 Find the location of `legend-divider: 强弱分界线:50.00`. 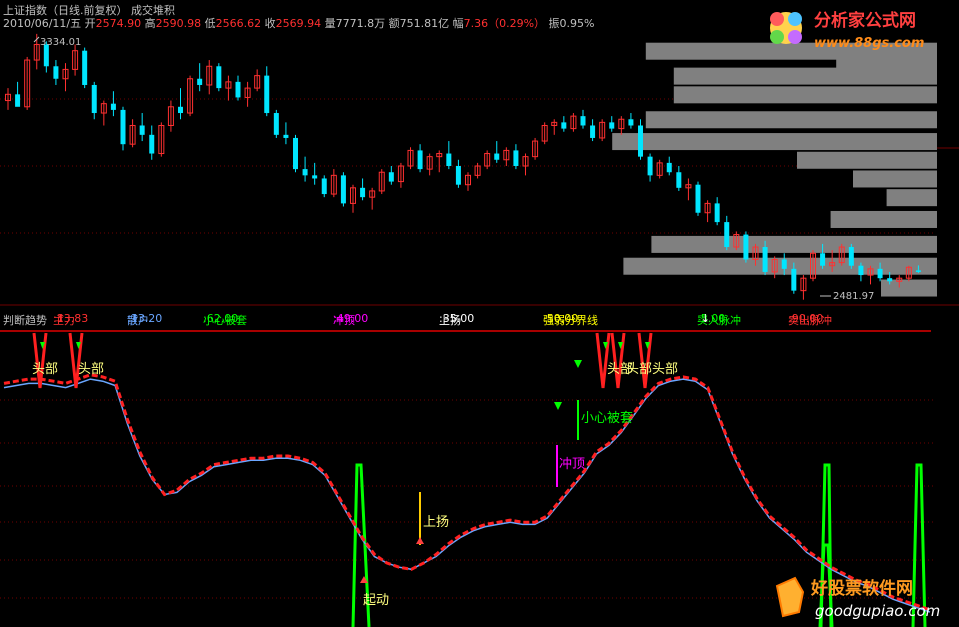

legend-divider: 强弱分界线:50.00 is located at coordinates (570, 319).